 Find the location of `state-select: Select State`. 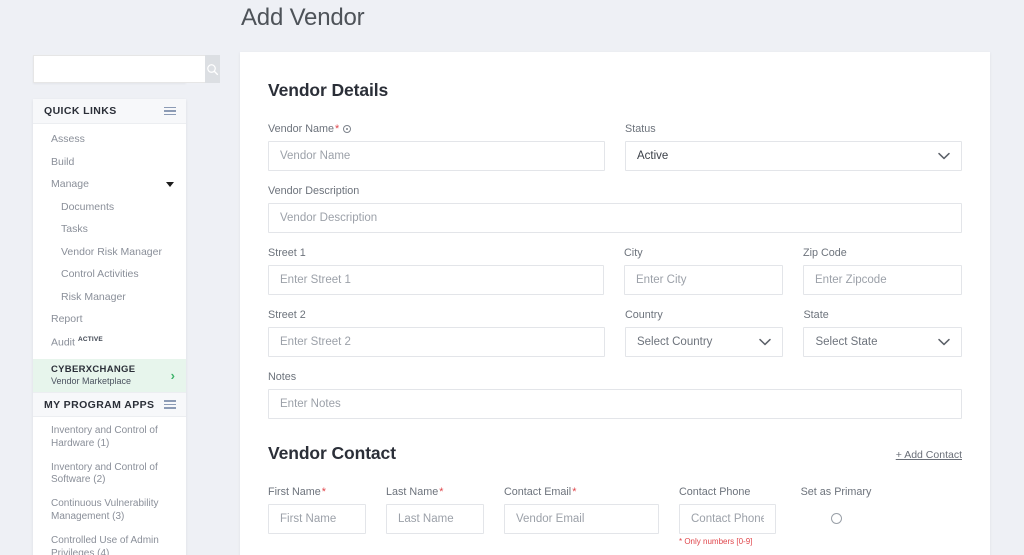

state-select: Select State is located at coordinates (882, 342).